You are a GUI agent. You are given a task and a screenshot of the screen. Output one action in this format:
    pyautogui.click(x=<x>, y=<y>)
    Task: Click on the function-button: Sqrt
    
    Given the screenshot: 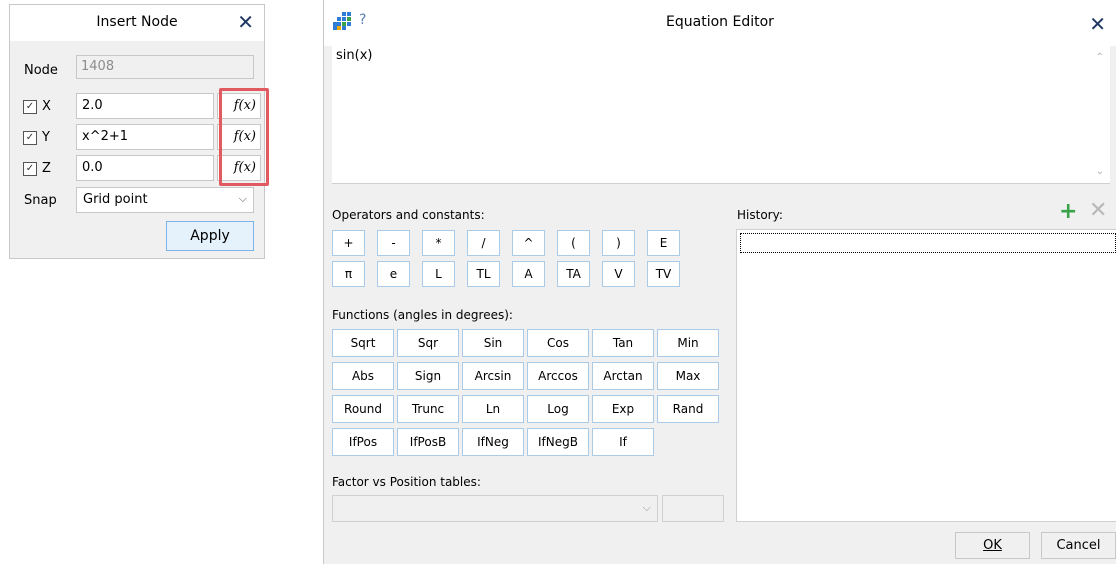 What is the action you would take?
    pyautogui.click(x=363, y=343)
    